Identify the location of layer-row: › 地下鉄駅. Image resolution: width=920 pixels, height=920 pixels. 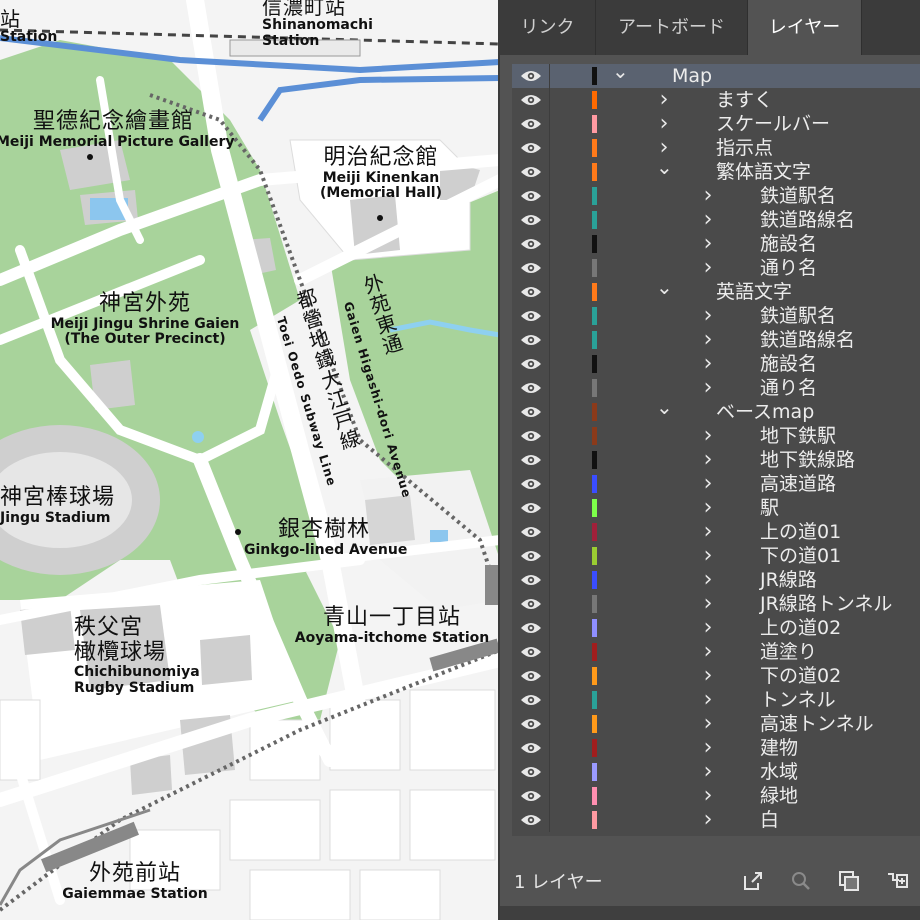
(716, 436).